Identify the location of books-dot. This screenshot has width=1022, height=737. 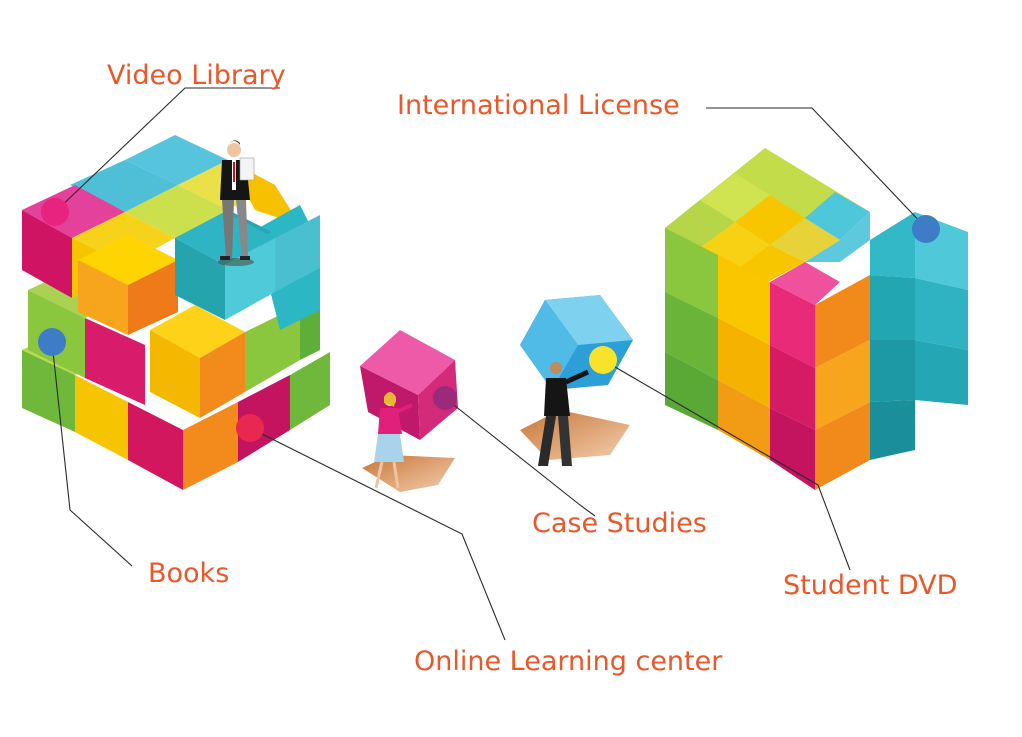
(52, 342).